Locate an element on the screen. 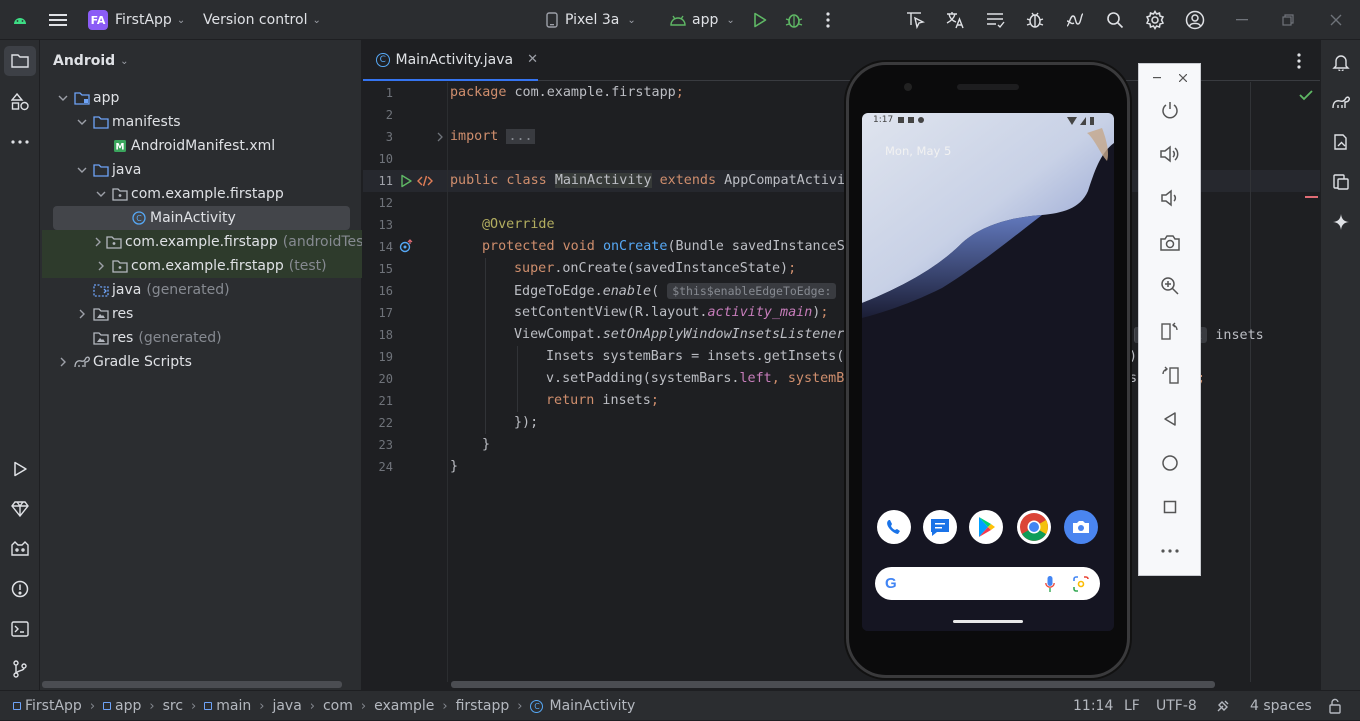 The image size is (1360, 721). code-line-19-tail: ) is located at coordinates (1133, 357).